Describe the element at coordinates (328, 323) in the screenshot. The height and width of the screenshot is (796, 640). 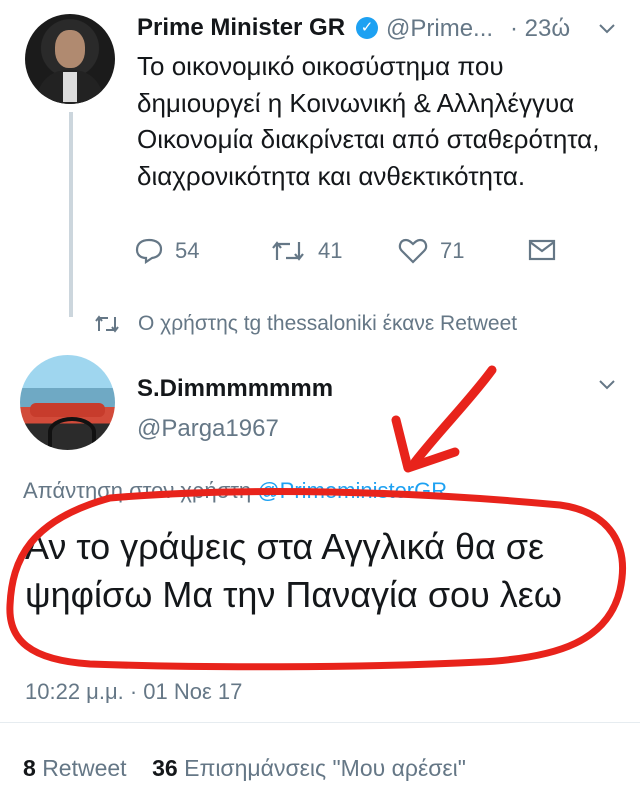
I see `retweet-notice-text: Ο χρήστης tg thessaloniki έκανε Retweet` at that location.